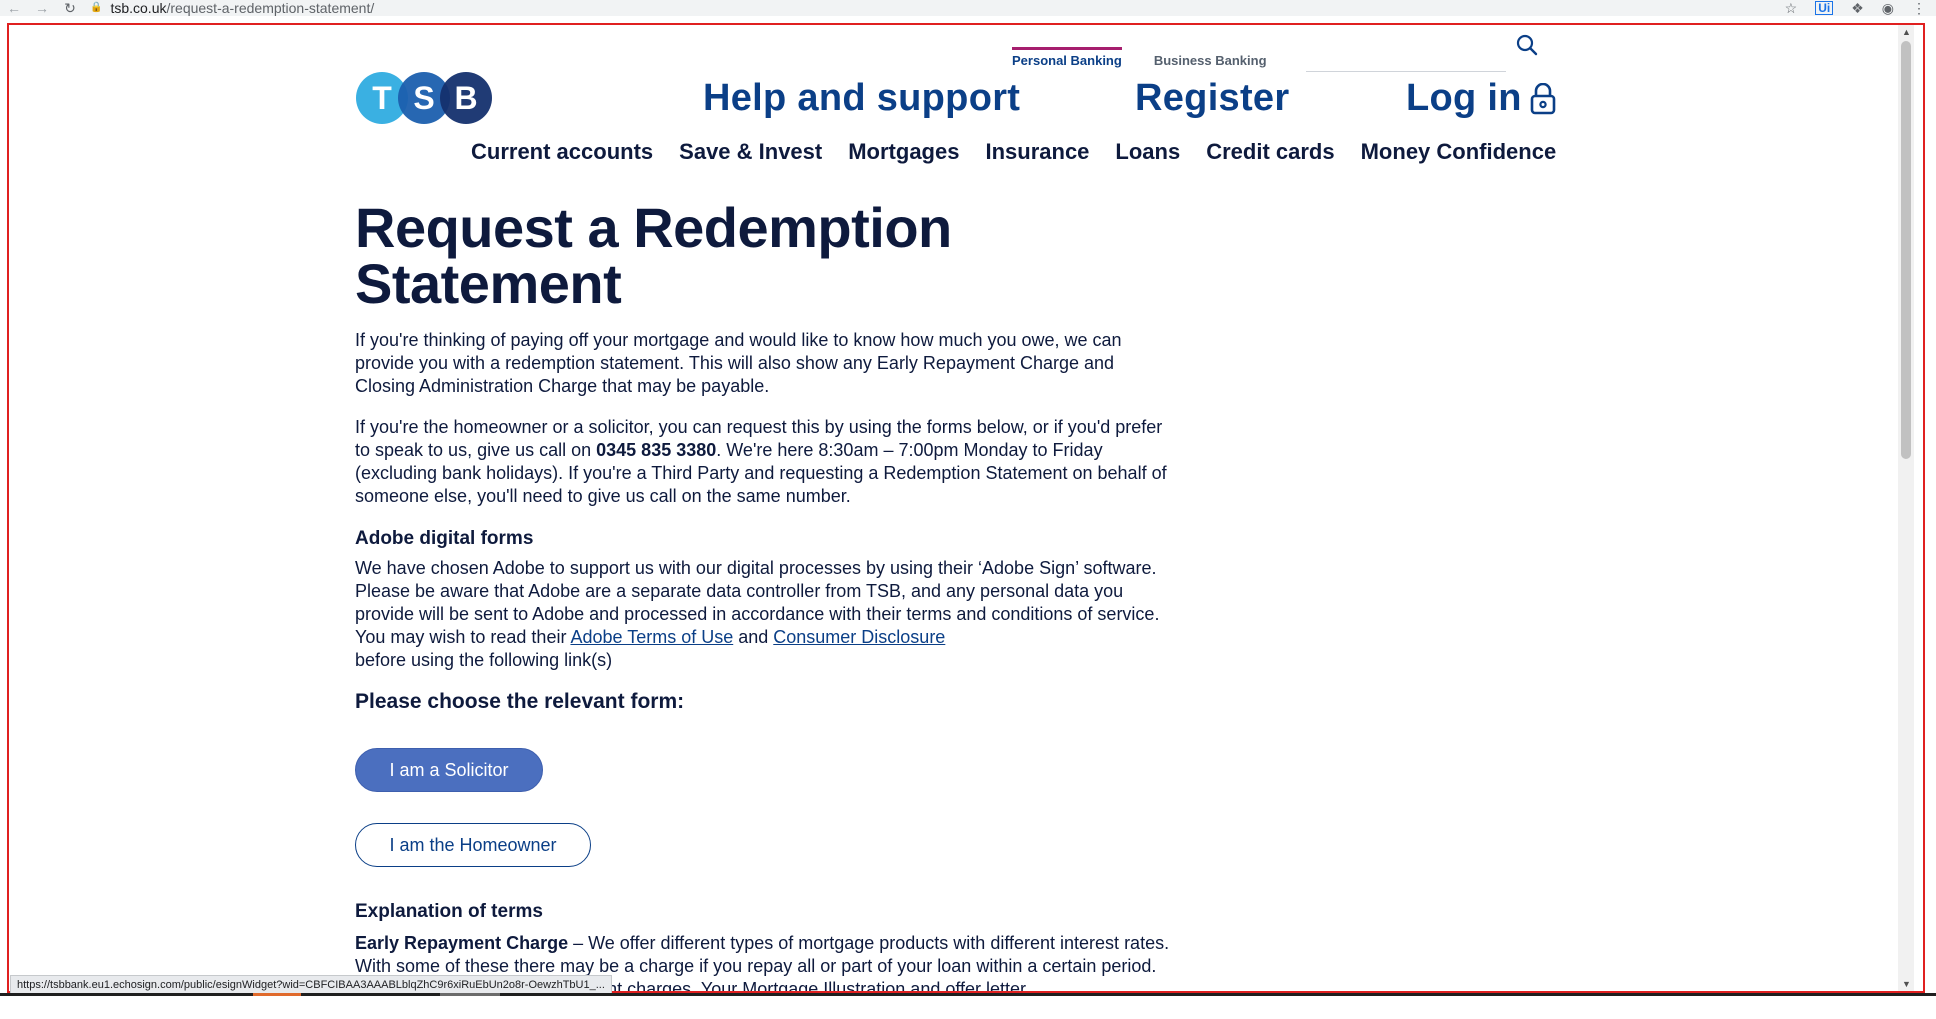 This screenshot has width=1936, height=1019. I want to click on back-arrow-icon: ←, so click(14, 8).